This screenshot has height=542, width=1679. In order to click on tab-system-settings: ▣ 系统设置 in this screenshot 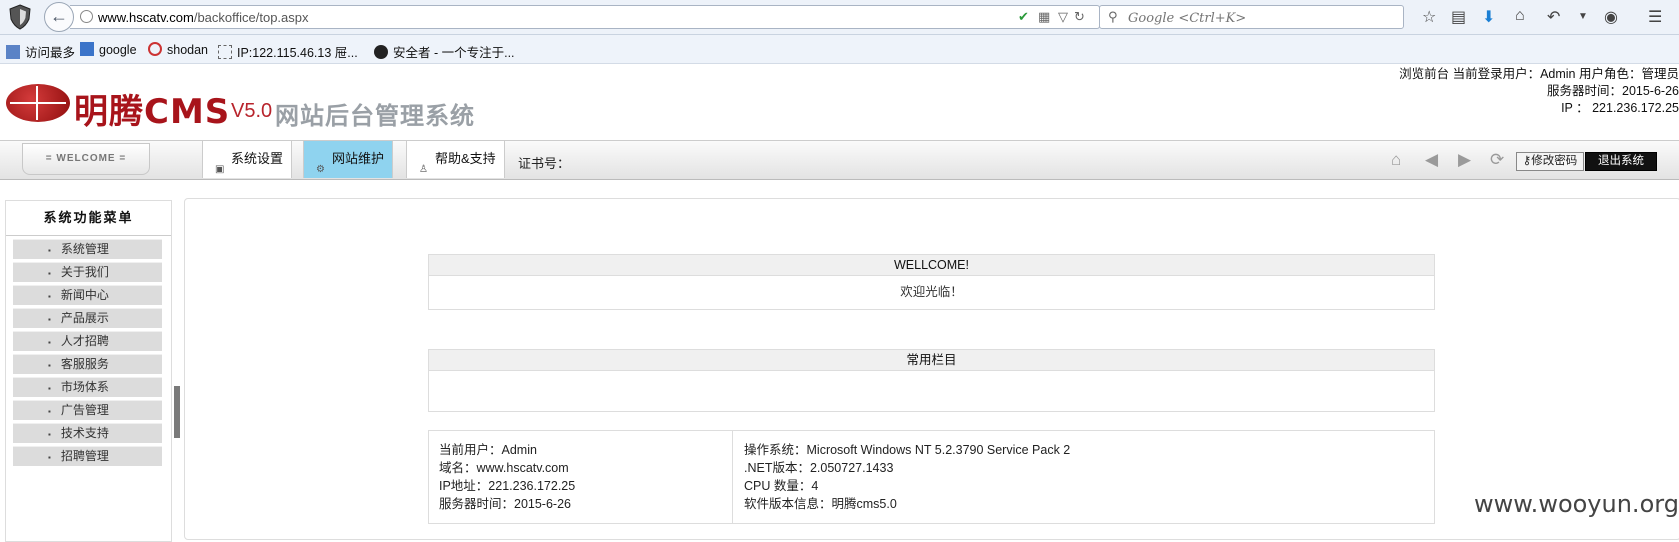, I will do `click(247, 159)`.